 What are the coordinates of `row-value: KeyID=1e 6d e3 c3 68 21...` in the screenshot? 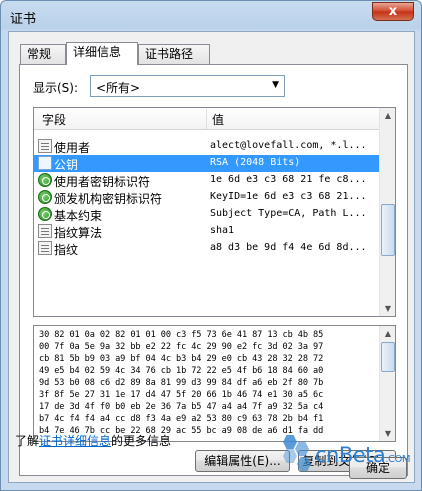 It's located at (288, 196).